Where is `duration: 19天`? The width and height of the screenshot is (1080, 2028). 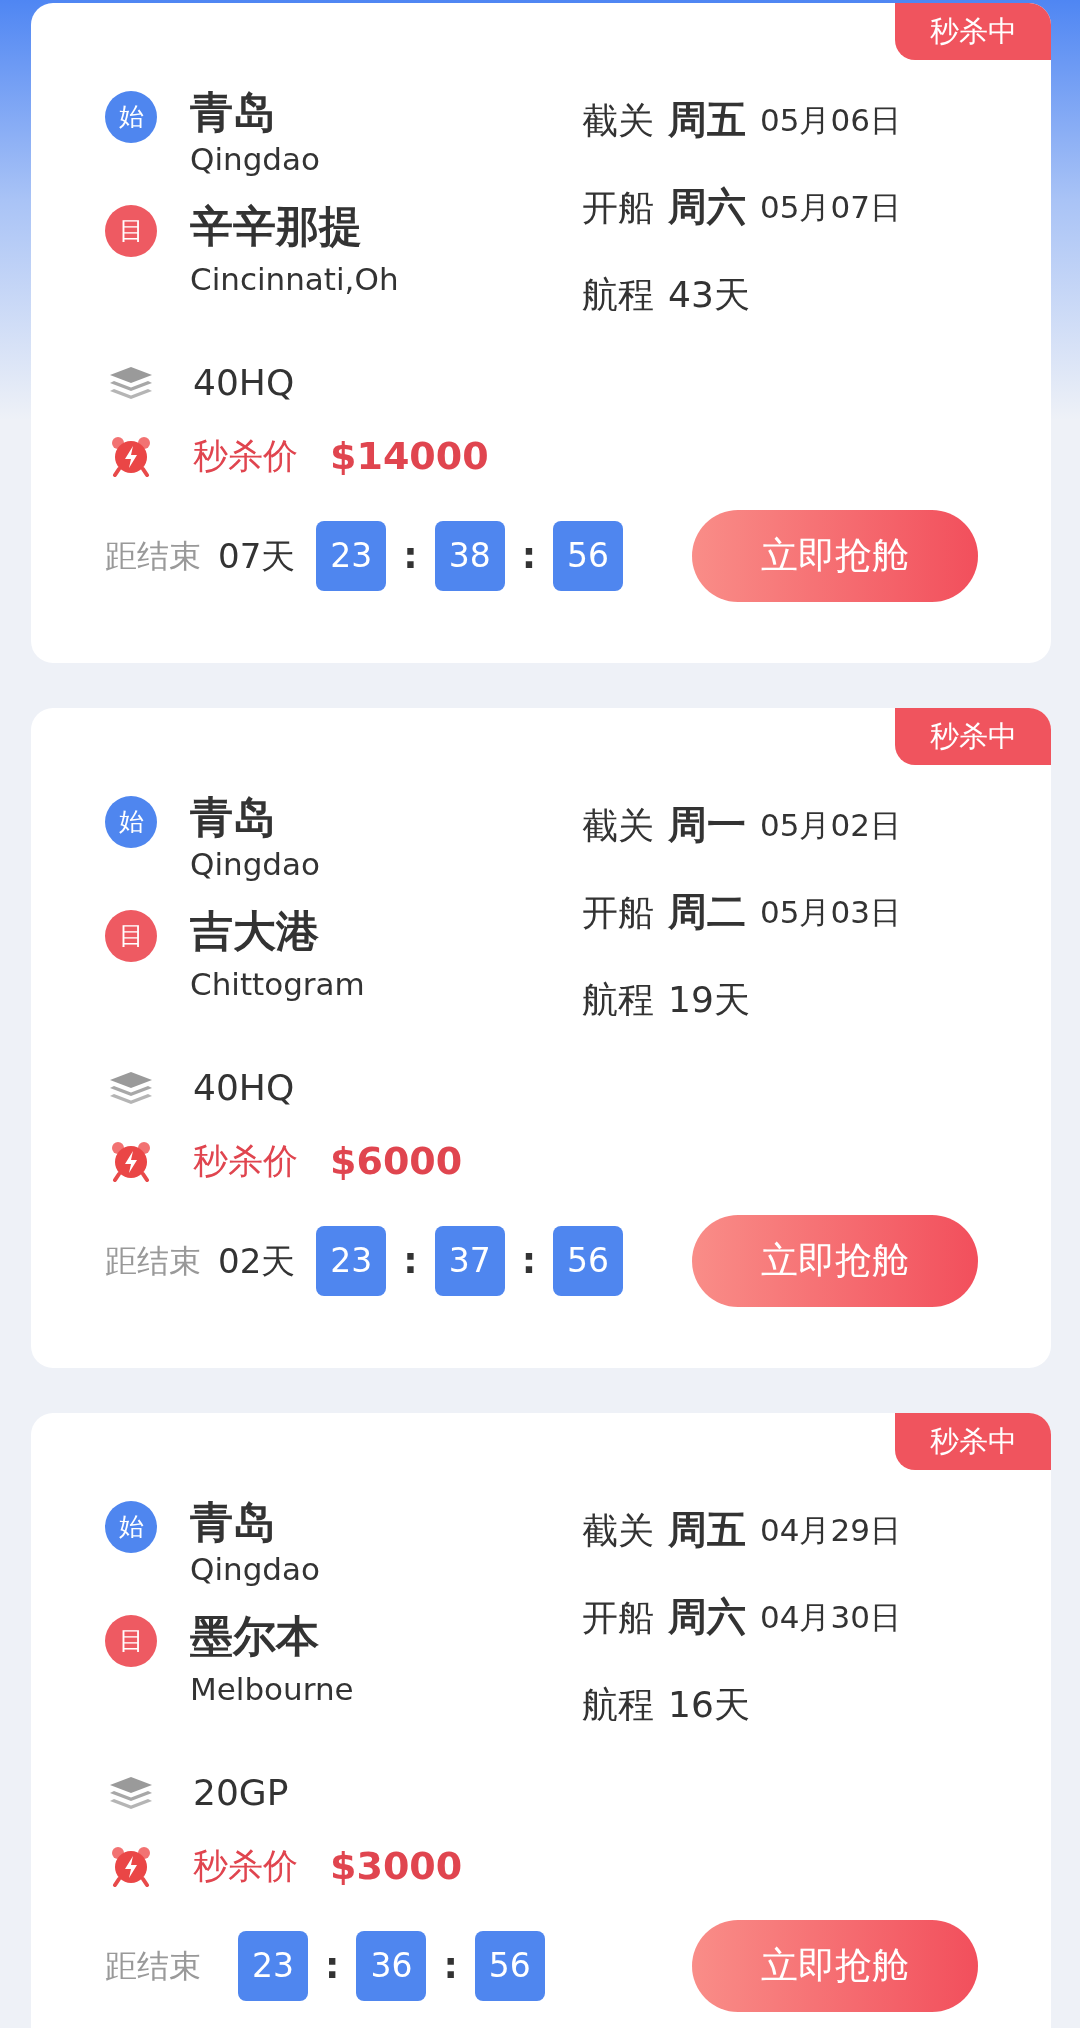 duration: 19天 is located at coordinates (709, 999).